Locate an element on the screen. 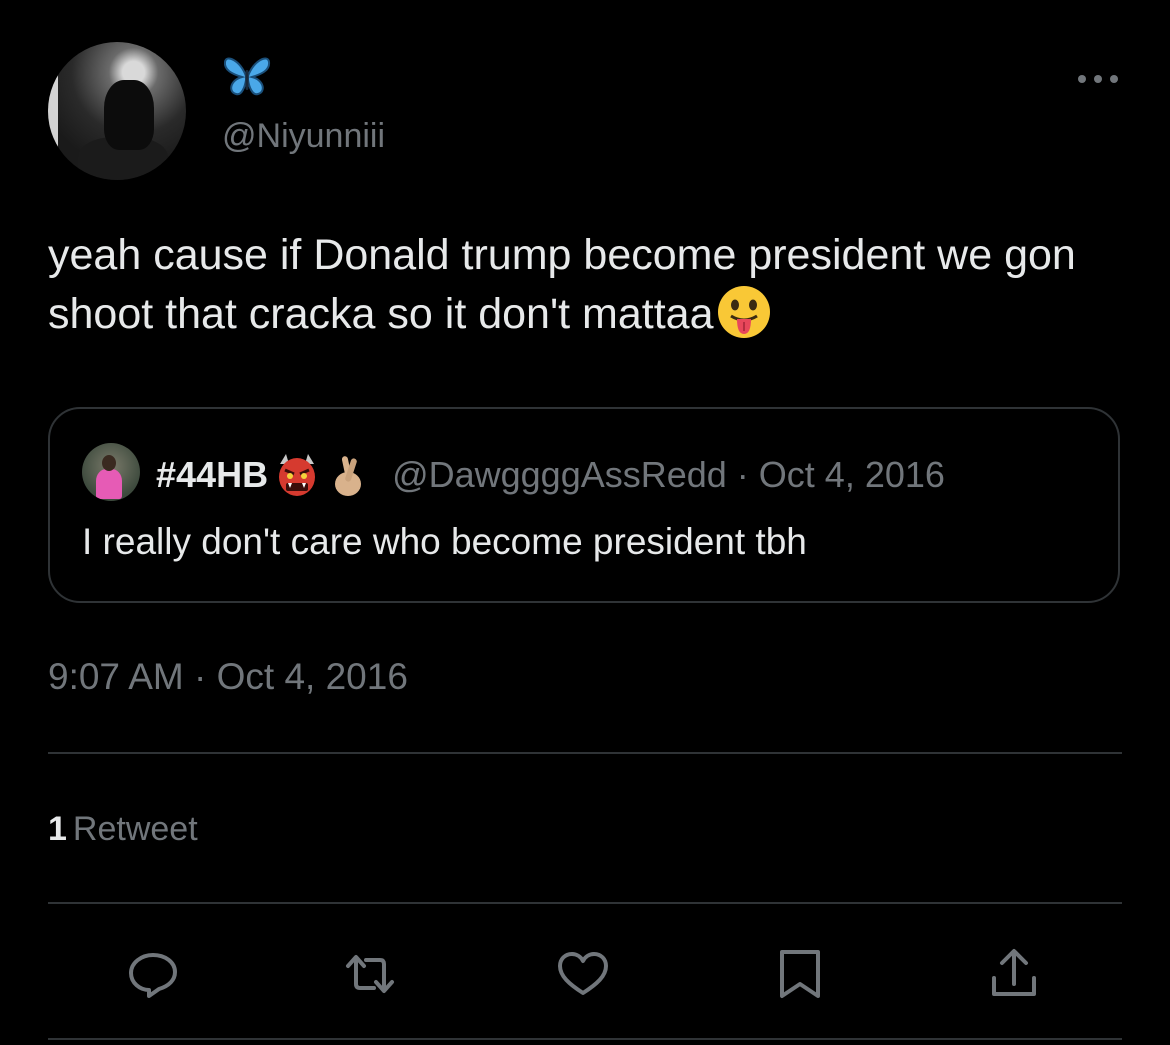 The height and width of the screenshot is (1045, 1170). quoted-author-handle: @DawggggAssRedd is located at coordinates (559, 475).